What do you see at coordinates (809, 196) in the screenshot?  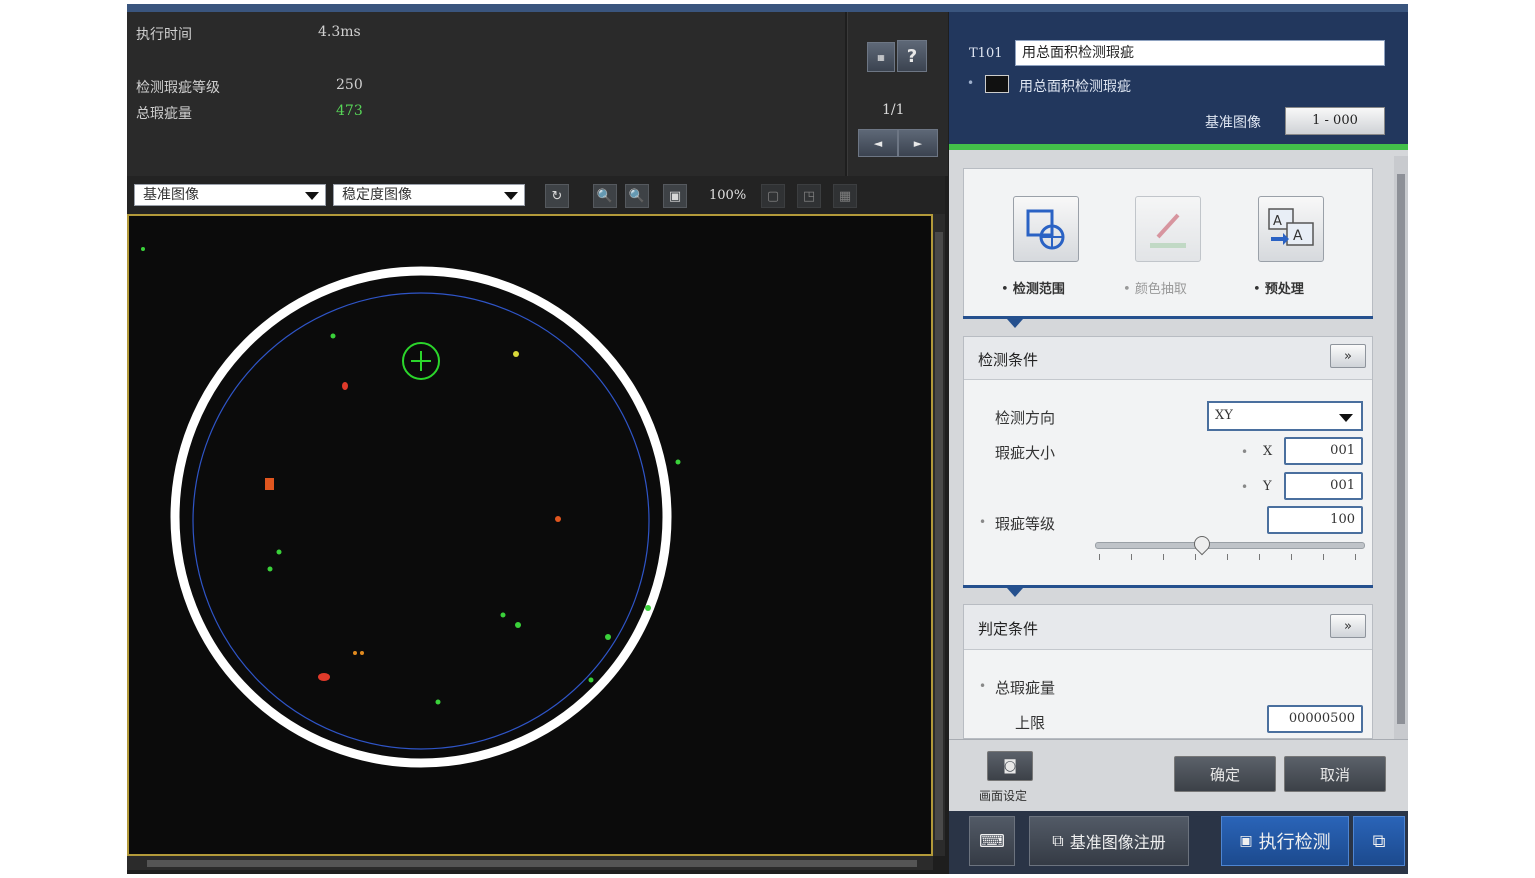 I see `overlay-icon: ◳` at bounding box center [809, 196].